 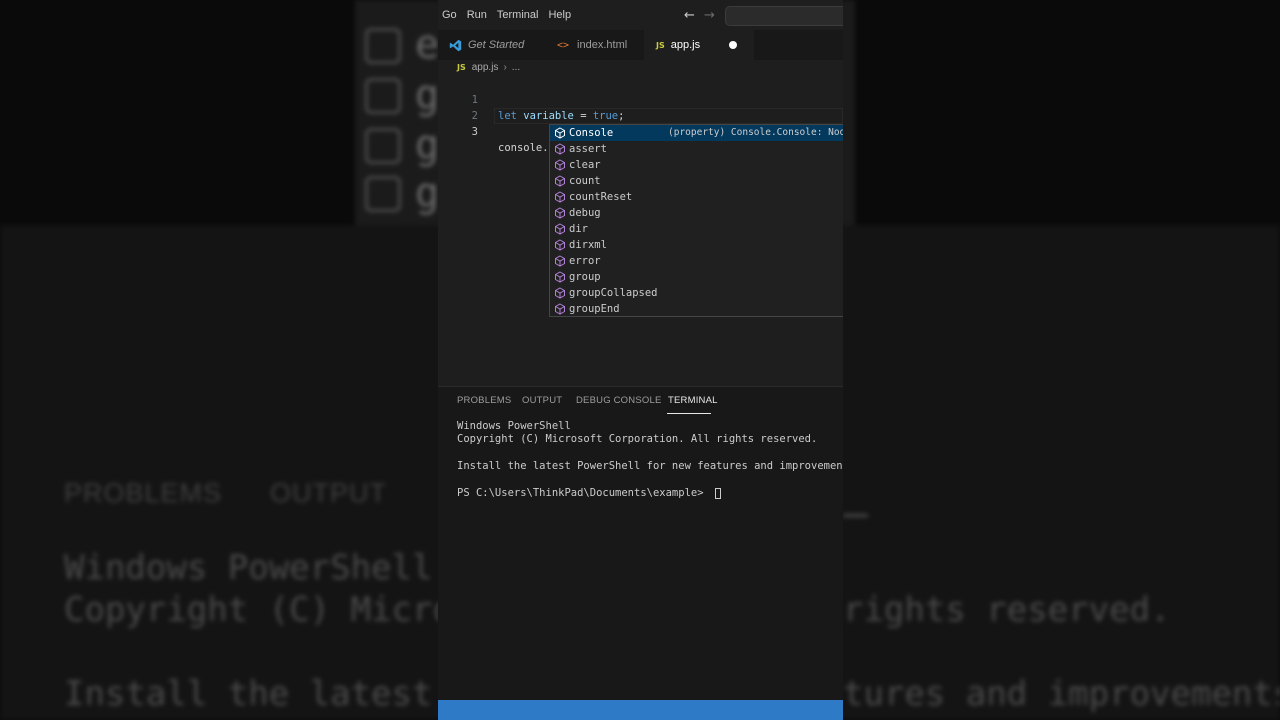 I want to click on suggestion-label: assert, so click(x=588, y=149).